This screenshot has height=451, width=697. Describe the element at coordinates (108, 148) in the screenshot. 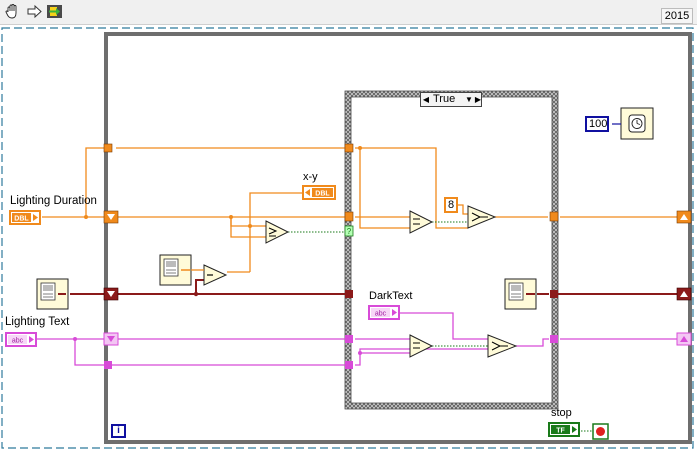

I see `tunnel-left-duration-top` at that location.